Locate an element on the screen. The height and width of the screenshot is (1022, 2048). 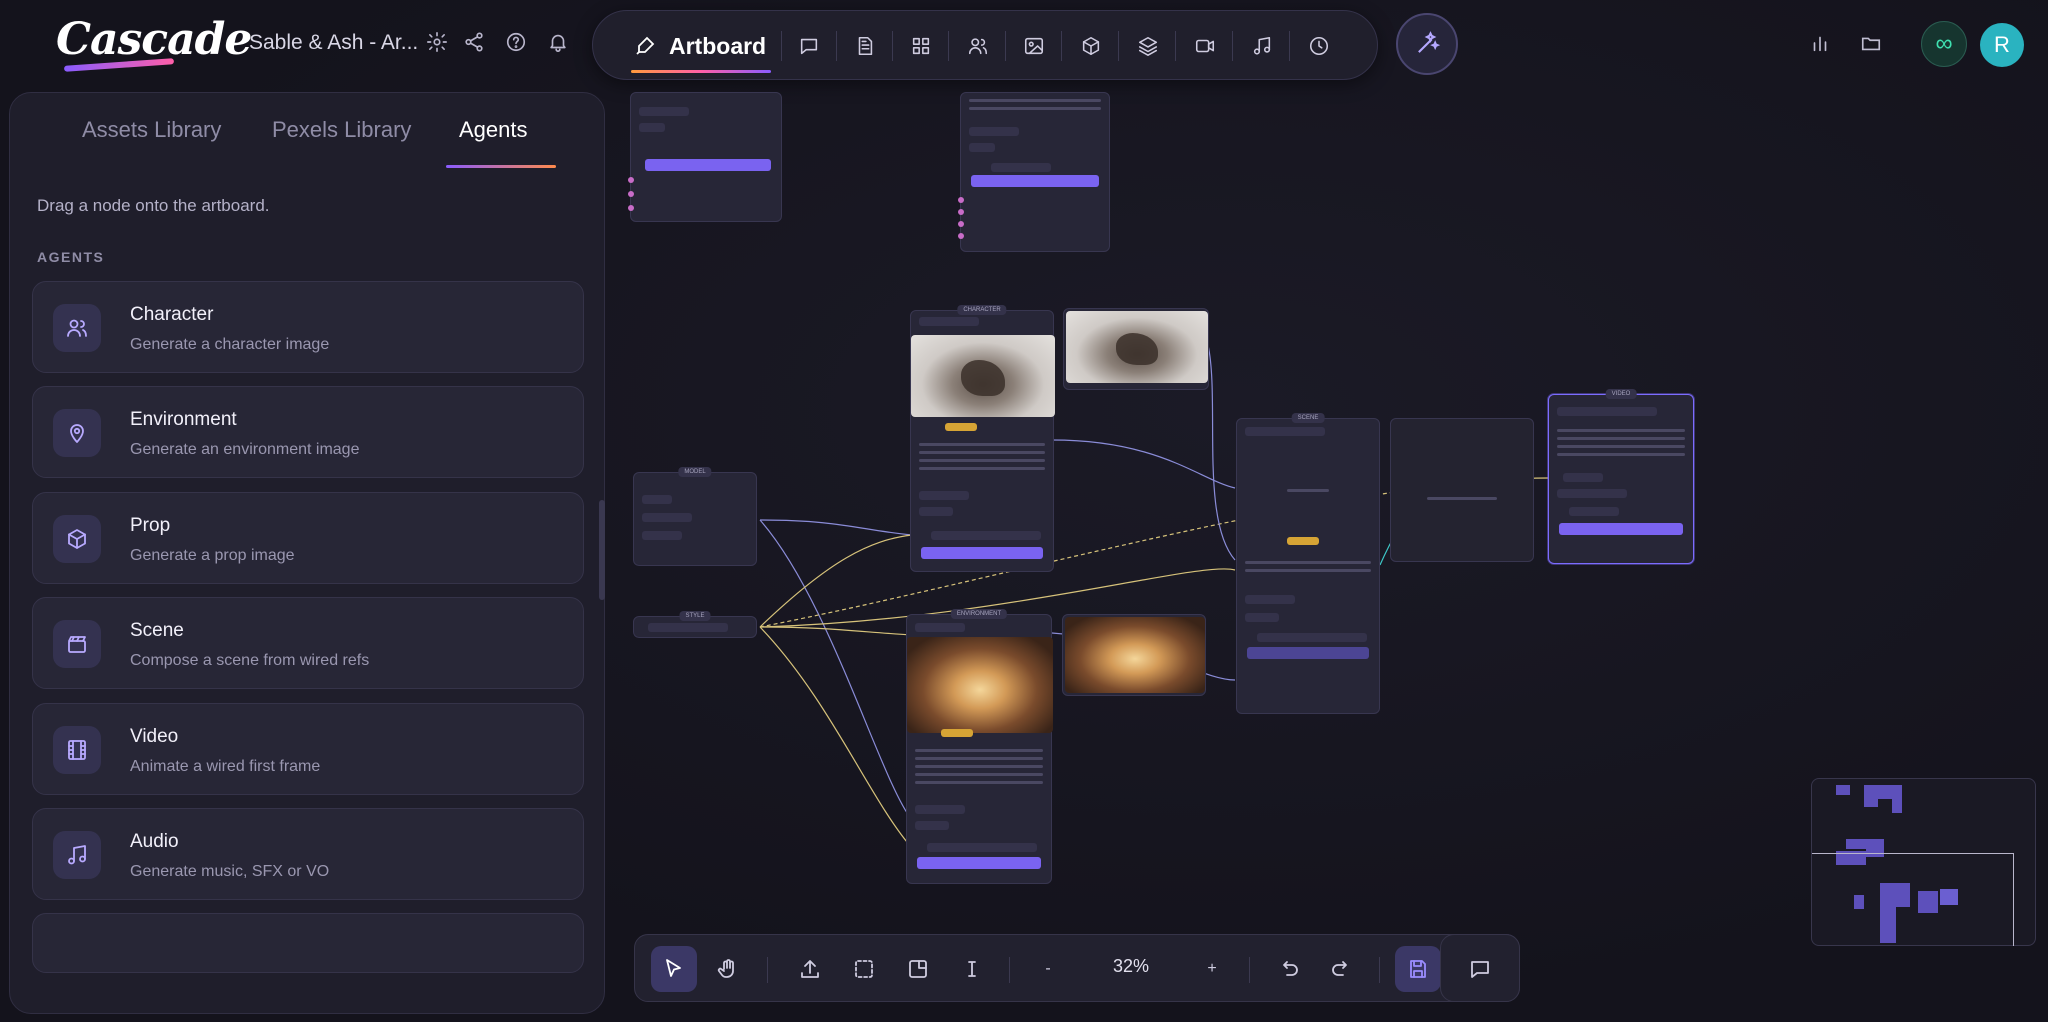
bell-icon is located at coordinates (558, 42).